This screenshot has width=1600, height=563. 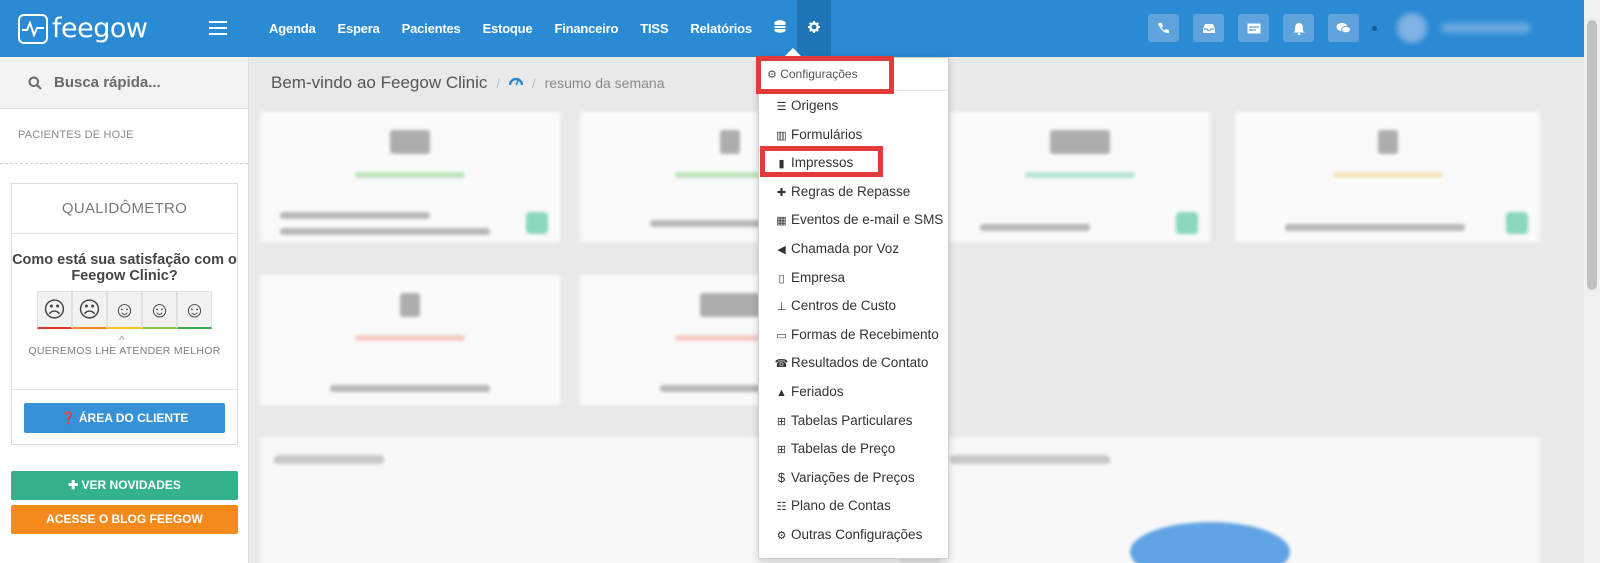 I want to click on volume-icon: ◀, so click(x=781, y=249).